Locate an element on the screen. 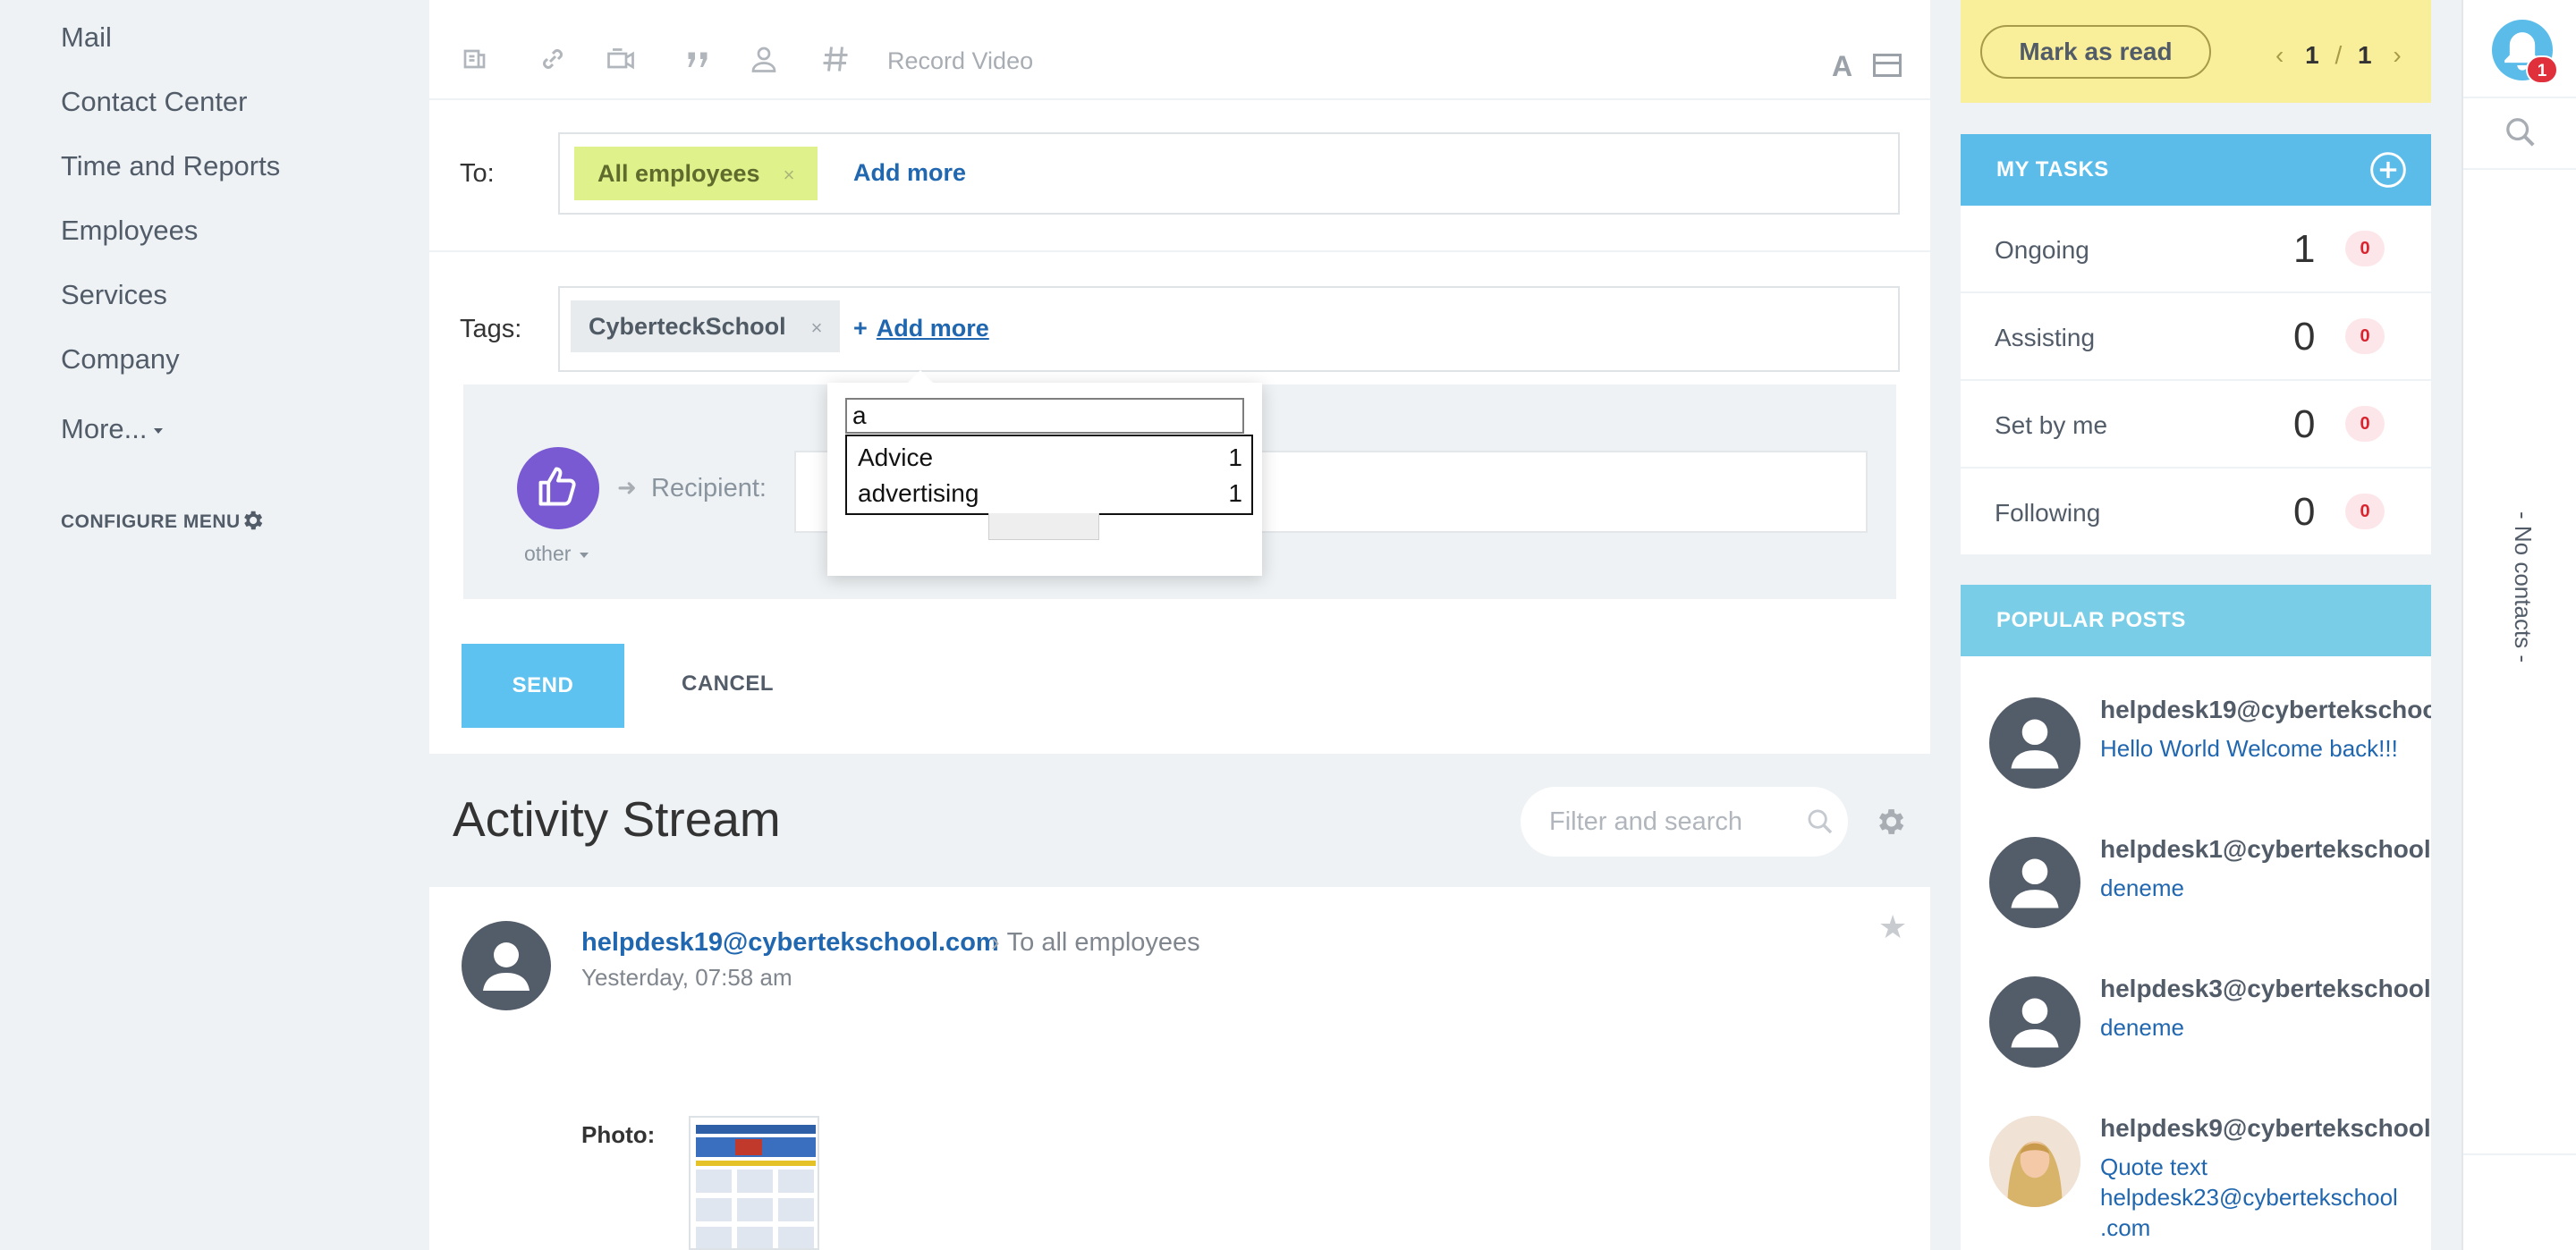 The width and height of the screenshot is (2576, 1250). filter-search-box is located at coordinates (1684, 822).